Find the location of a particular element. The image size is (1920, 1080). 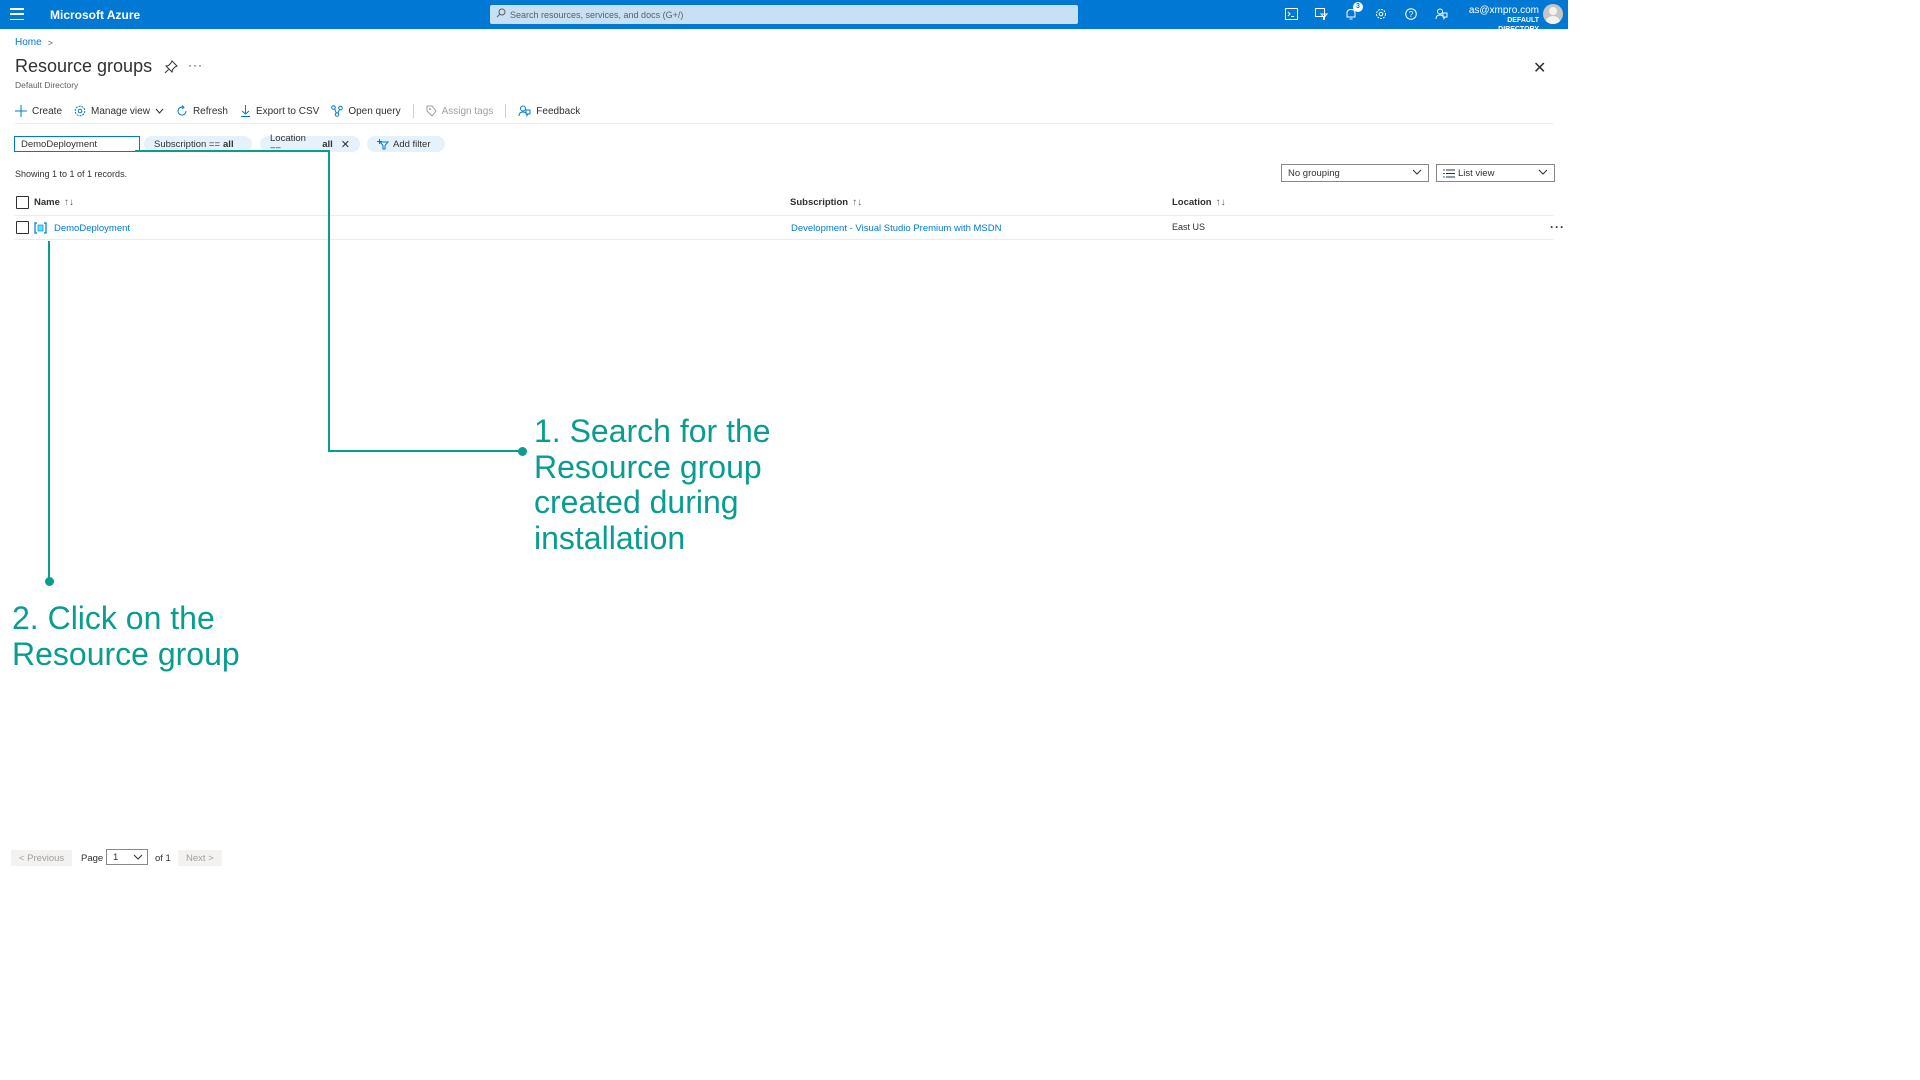

page-number-value: 1 is located at coordinates (116, 857).